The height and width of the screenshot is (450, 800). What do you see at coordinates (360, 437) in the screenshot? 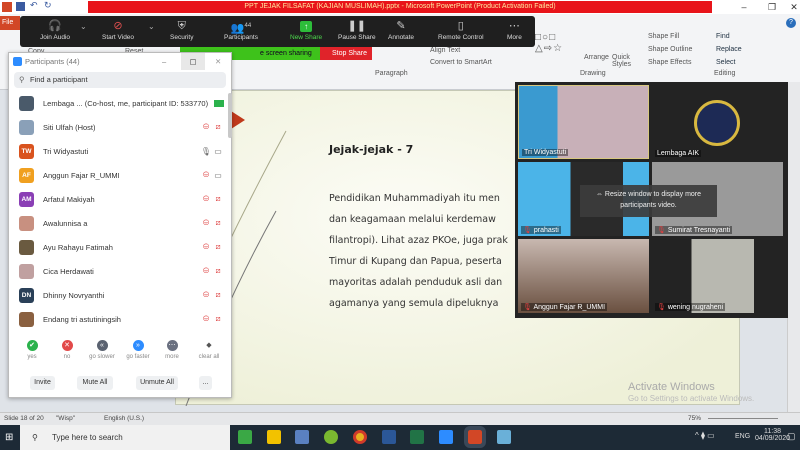
I see `chrome-icon` at bounding box center [360, 437].